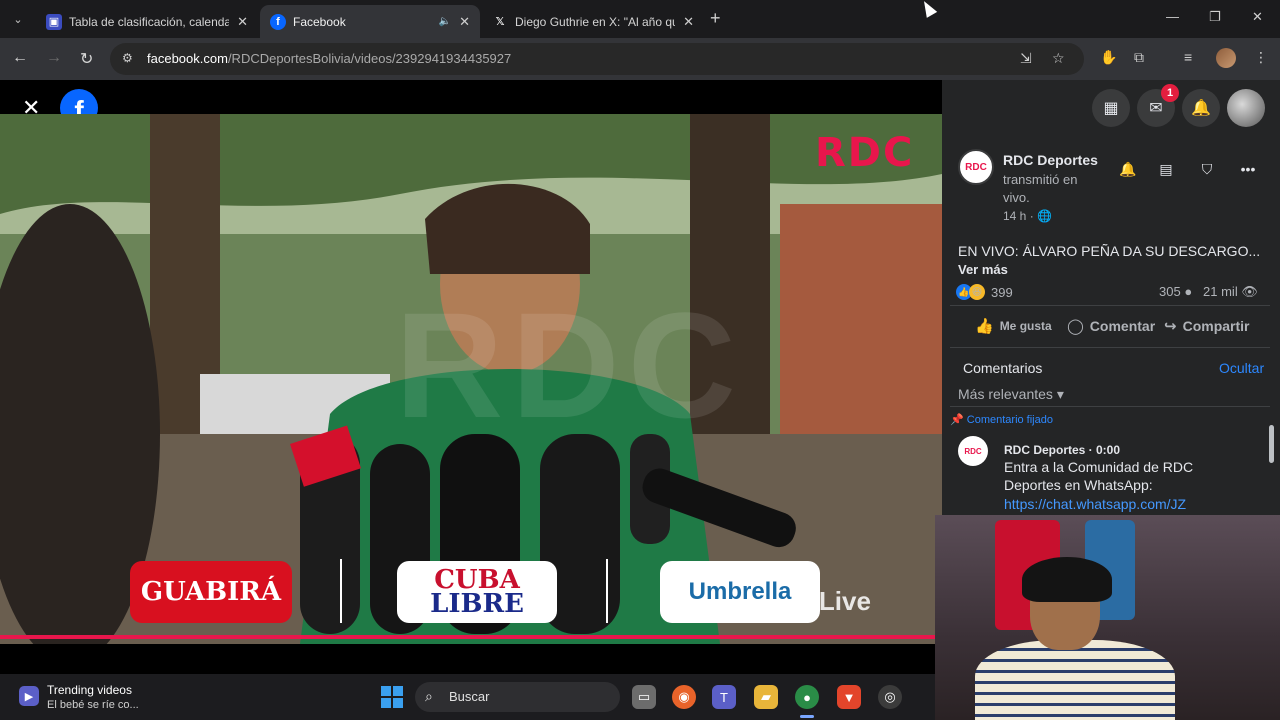 This screenshot has width=1280, height=720. Describe the element at coordinates (984, 326) in the screenshot. I see `thumbs-up-icon: 👍` at that location.